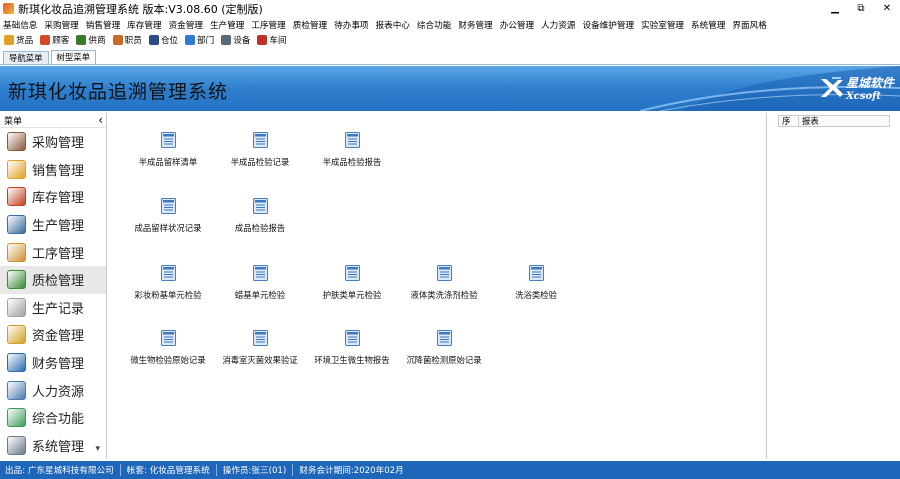 The image size is (900, 479). Describe the element at coordinates (97, 41) in the screenshot. I see `toolbar-label: 供商` at that location.